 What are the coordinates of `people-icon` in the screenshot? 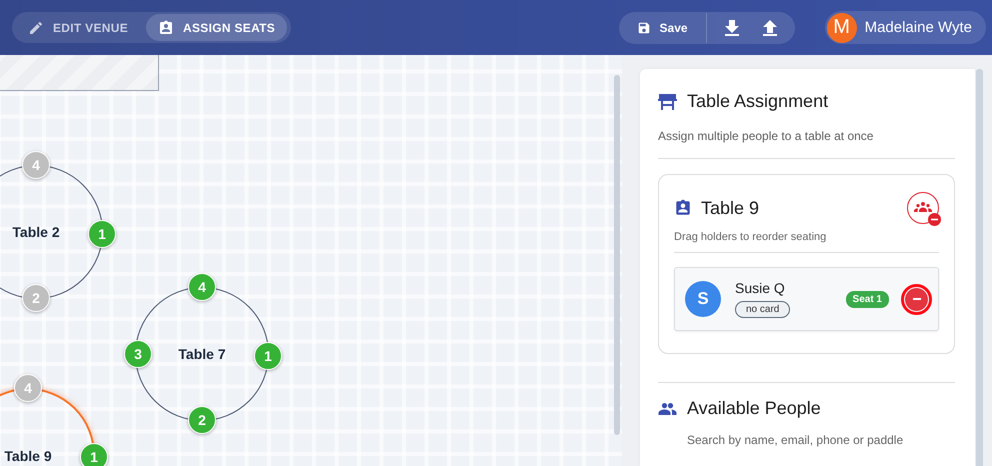 It's located at (667, 408).